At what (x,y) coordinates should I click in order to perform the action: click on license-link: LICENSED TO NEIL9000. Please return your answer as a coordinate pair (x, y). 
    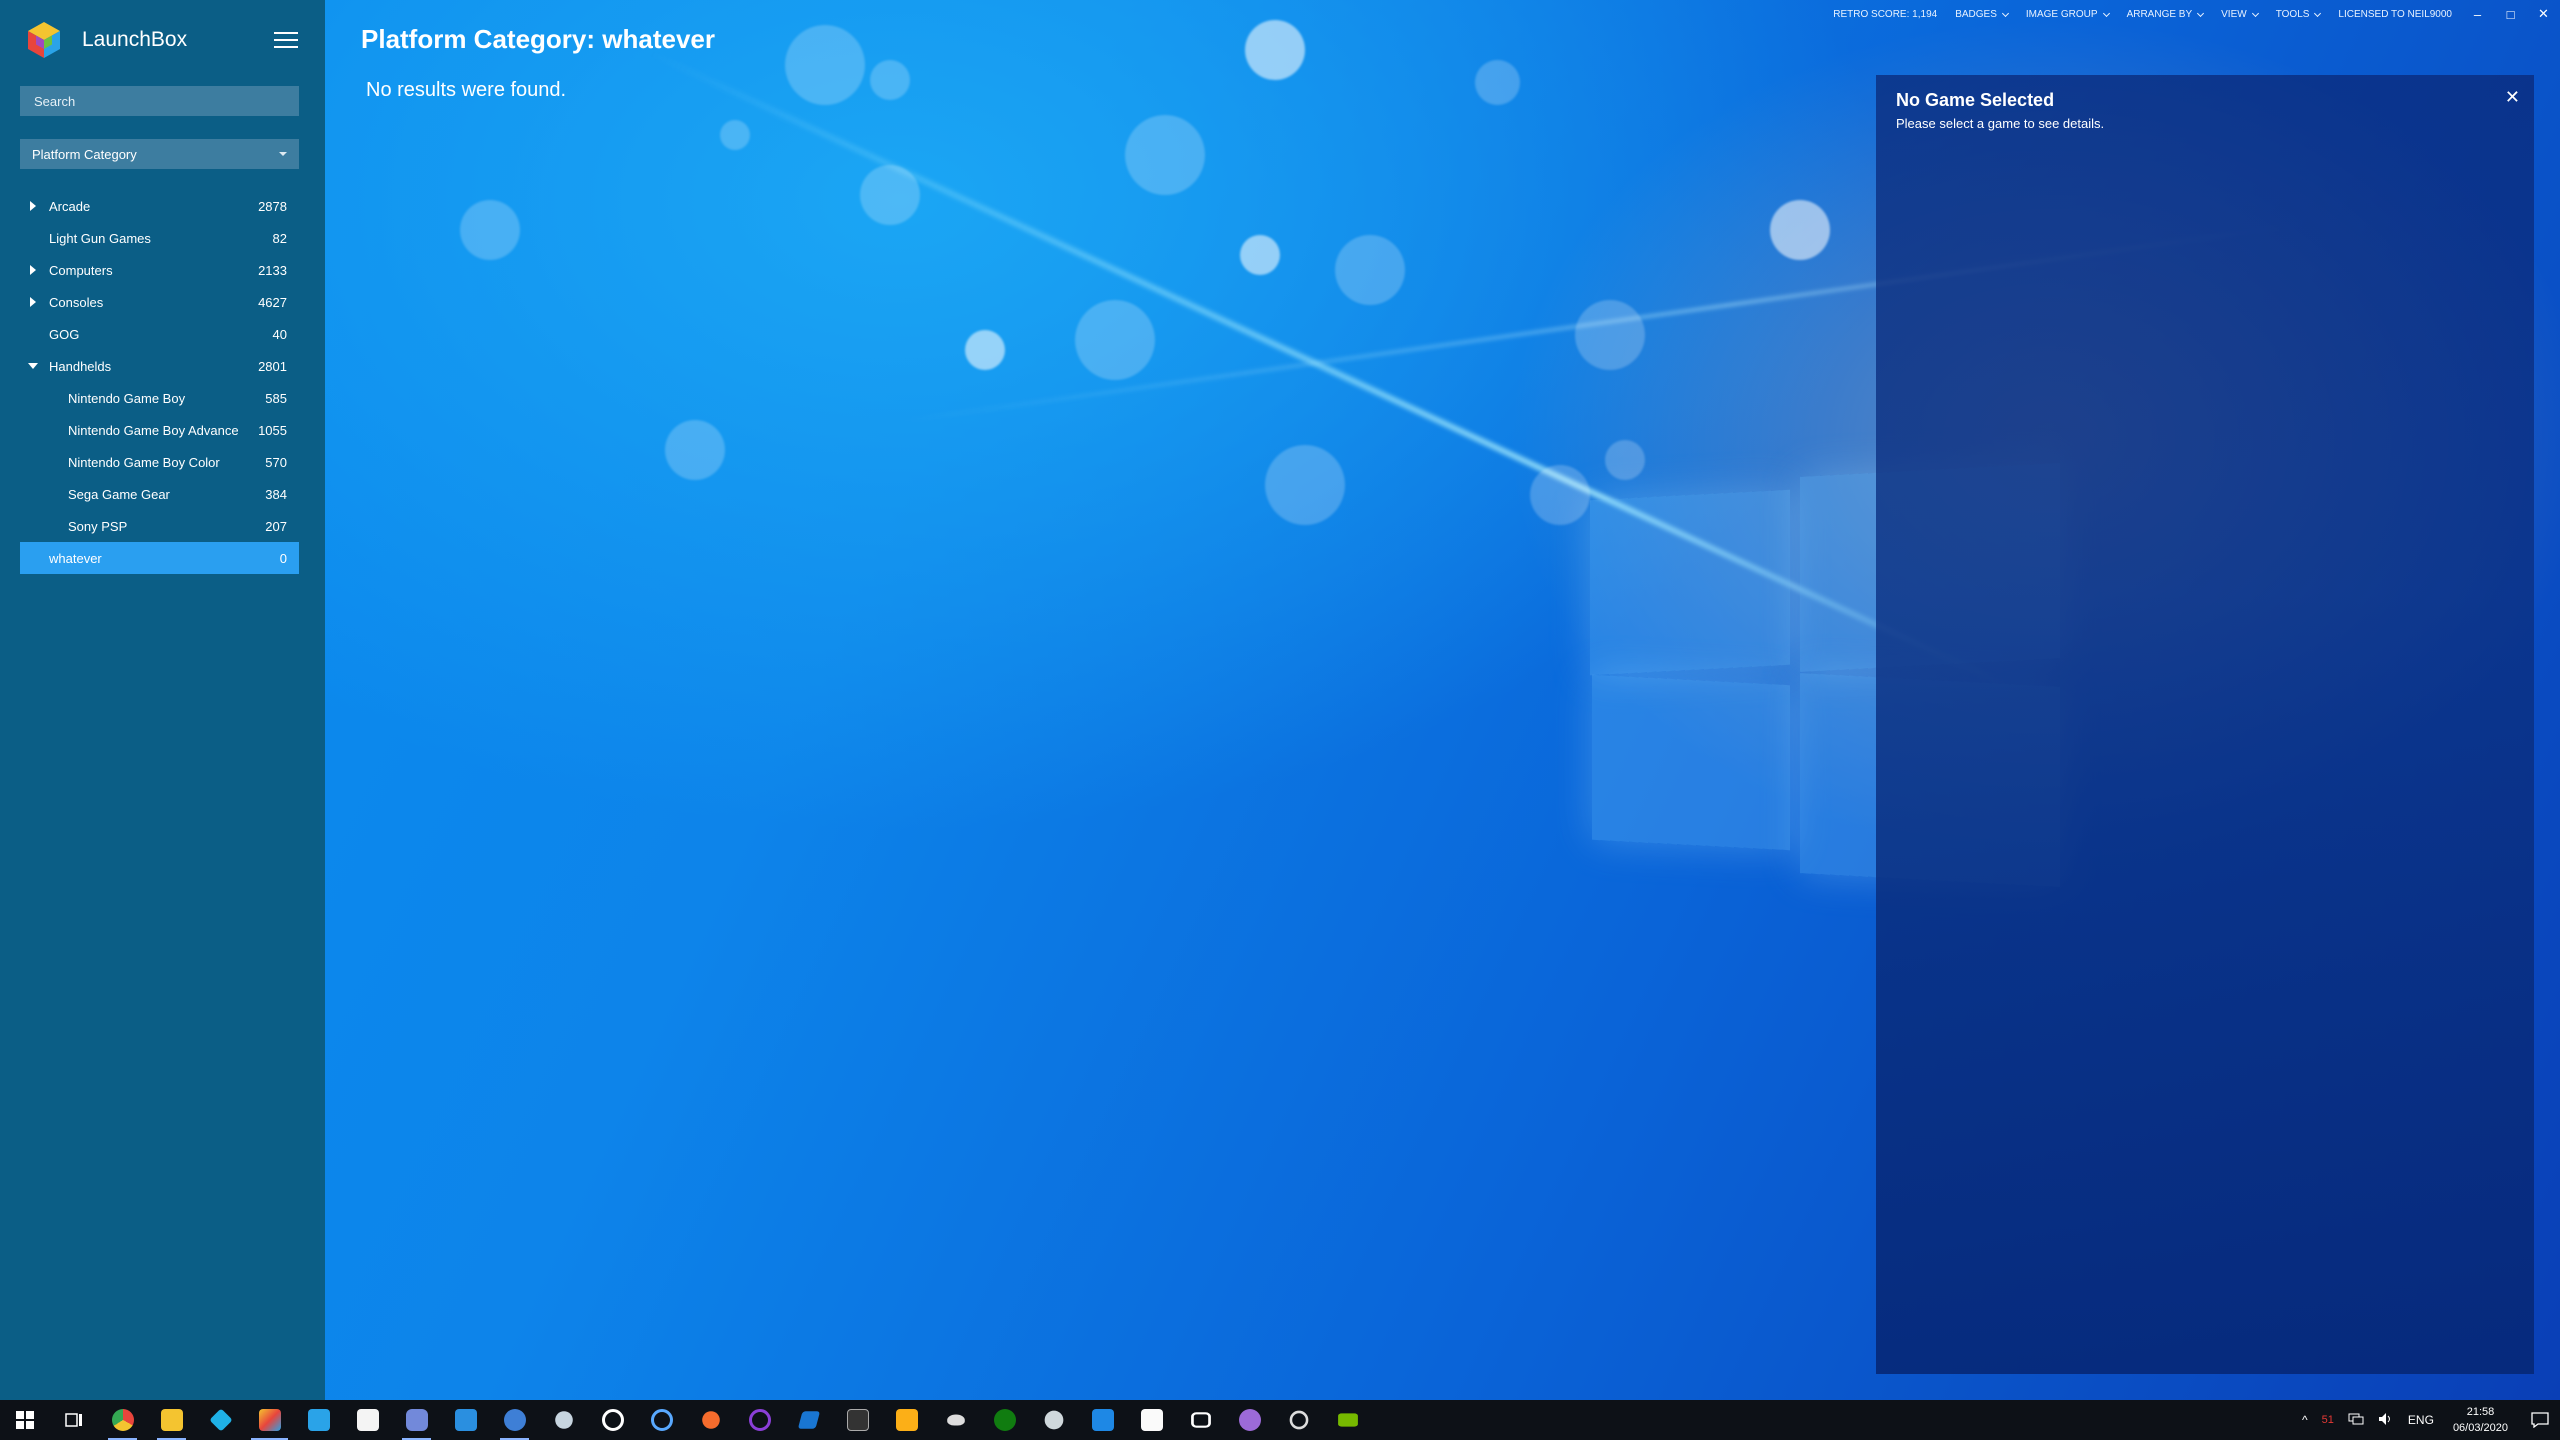
    Looking at the image, I should click on (2395, 14).